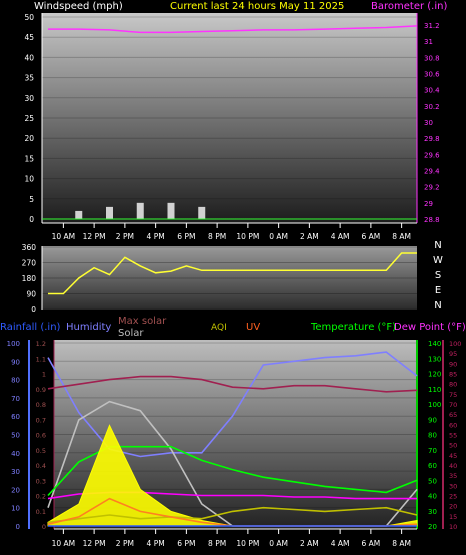  I want to click on climate-time-tick-label: 4 PM, so click(156, 543).